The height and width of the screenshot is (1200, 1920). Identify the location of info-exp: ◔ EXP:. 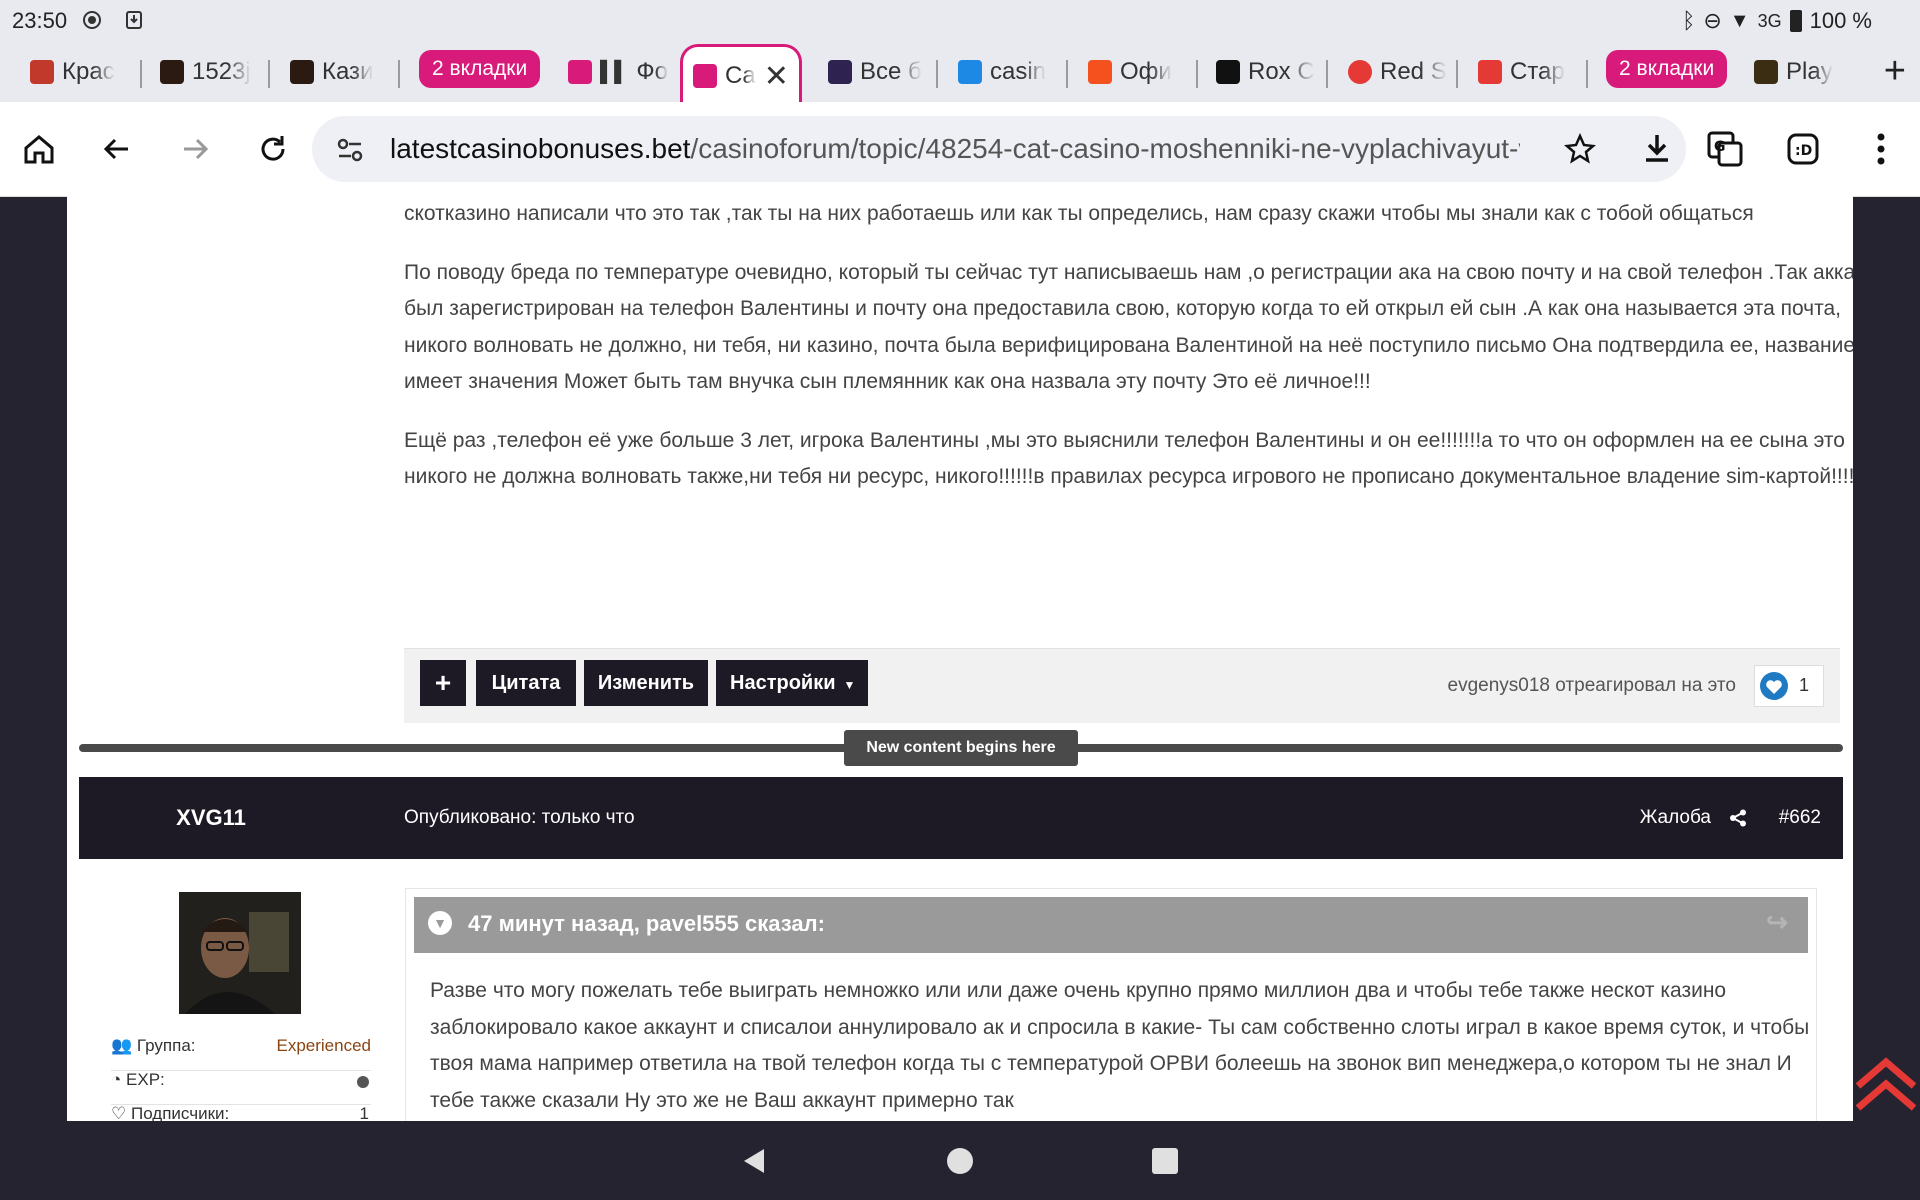
(241, 1087).